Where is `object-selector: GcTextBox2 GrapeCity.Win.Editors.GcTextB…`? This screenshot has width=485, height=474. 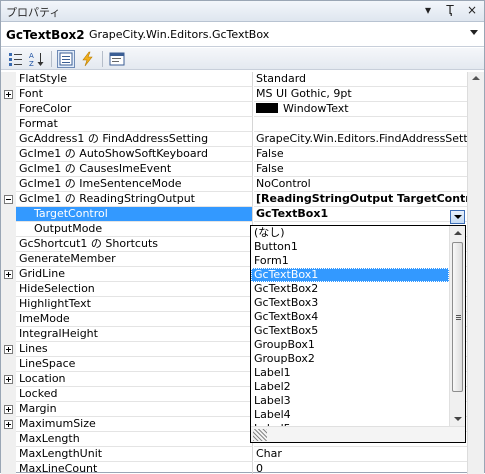 object-selector: GcTextBox2 GrapeCity.Win.Editors.GcTextB… is located at coordinates (242, 35).